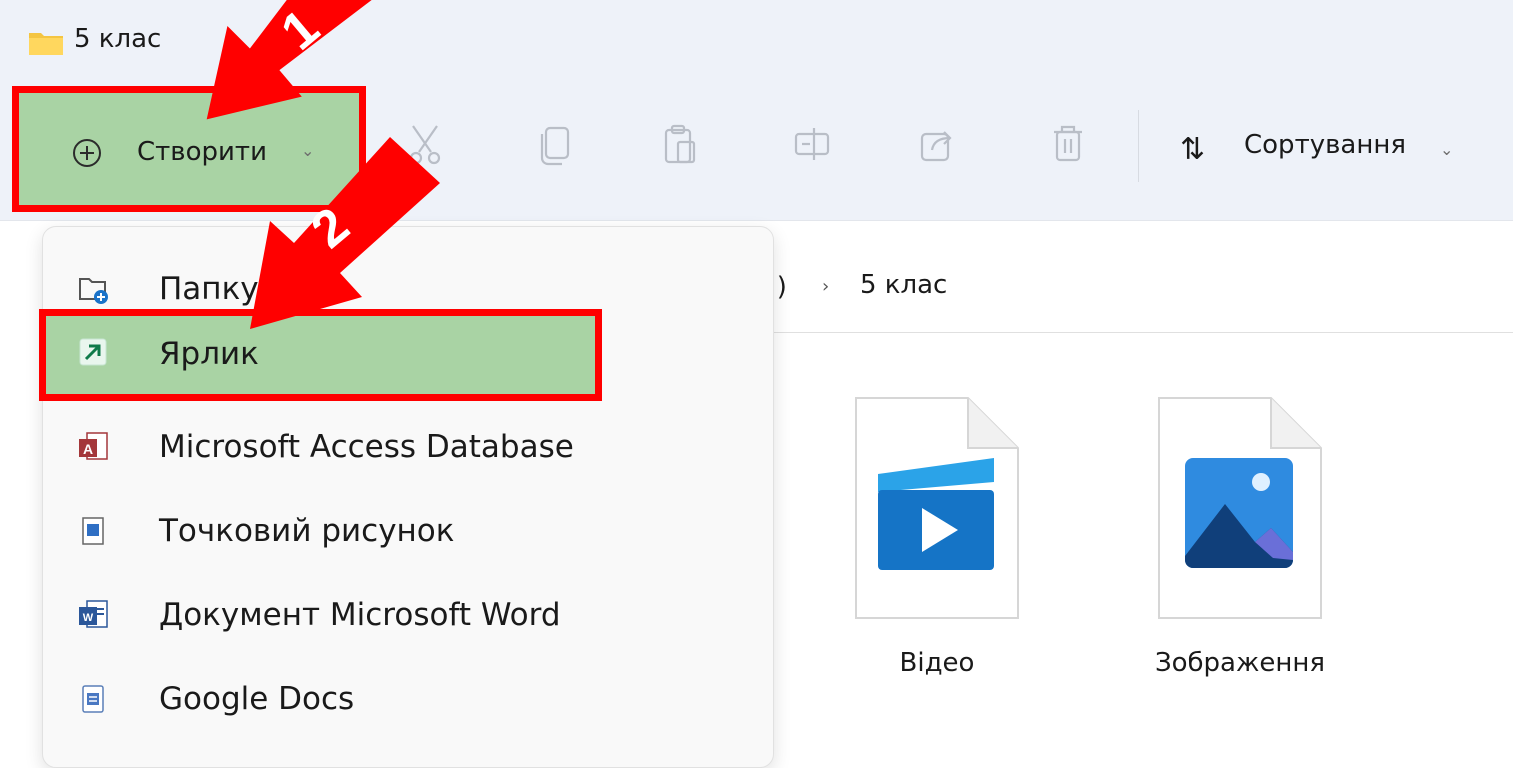  What do you see at coordinates (1240, 663) in the screenshot?
I see `file-label-image: Зображення` at bounding box center [1240, 663].